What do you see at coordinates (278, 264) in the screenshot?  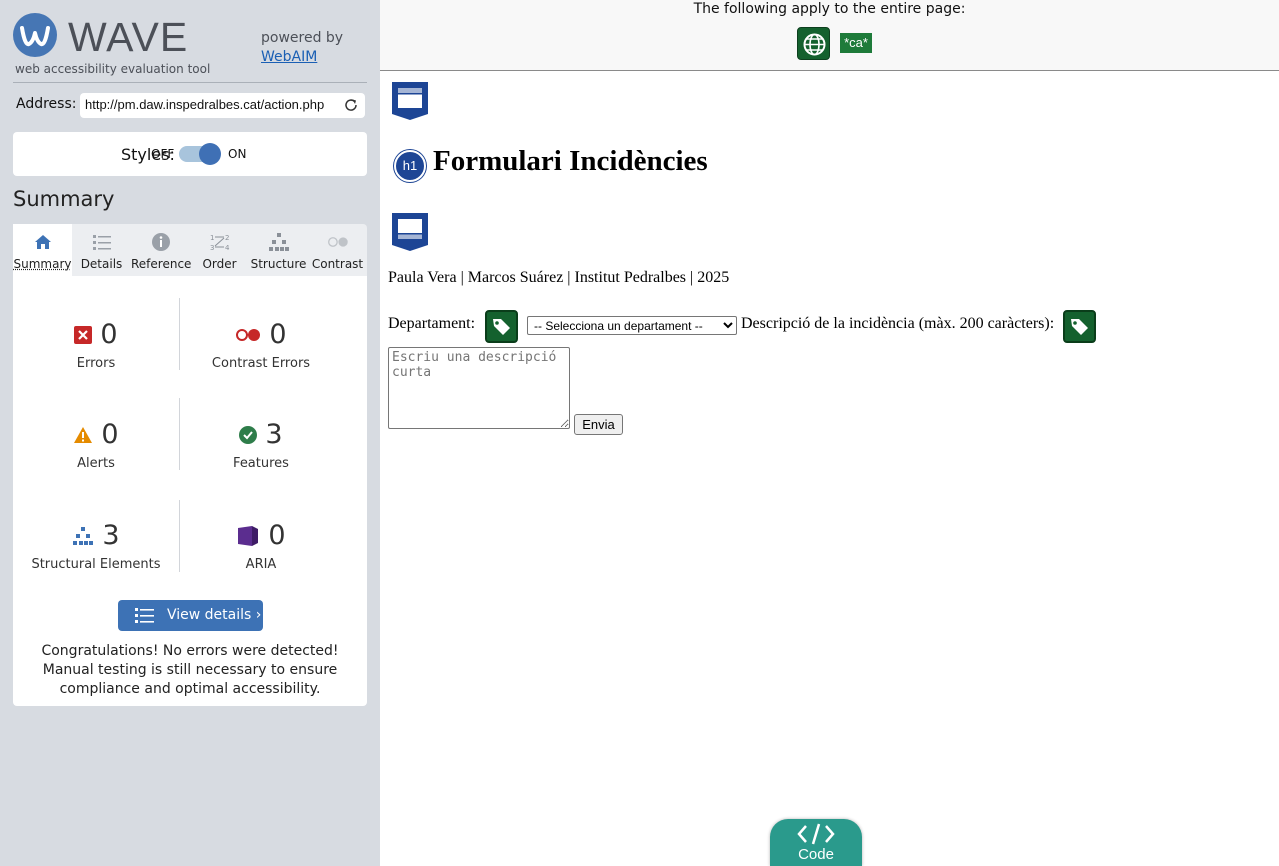 I see `tab-label: Structure` at bounding box center [278, 264].